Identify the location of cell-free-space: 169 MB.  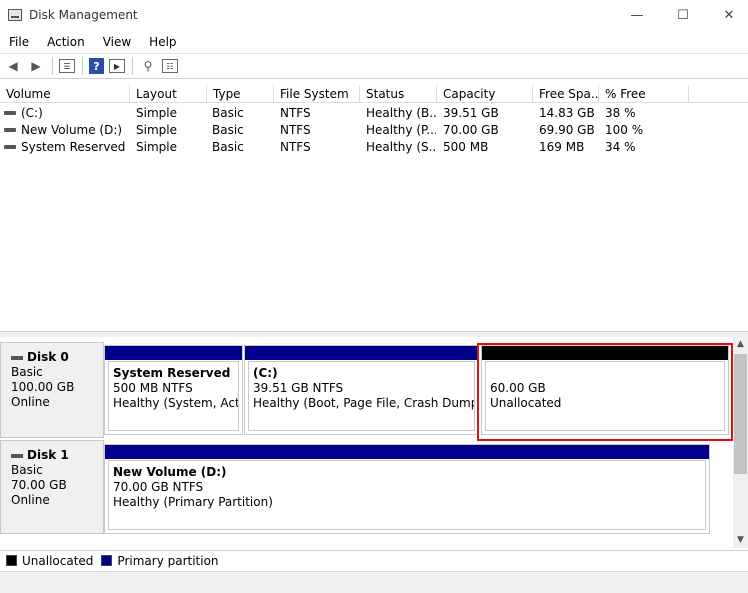
(562, 147).